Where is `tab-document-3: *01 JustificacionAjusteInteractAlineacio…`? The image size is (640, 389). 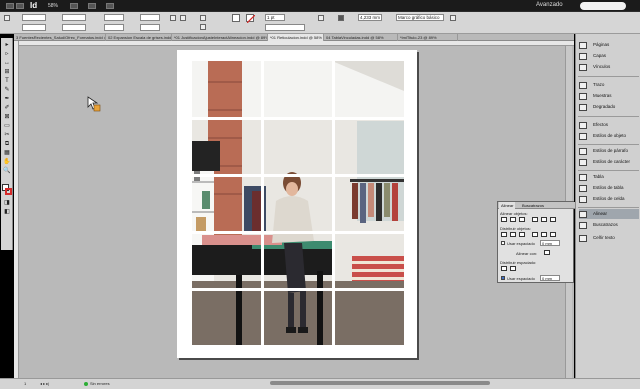 tab-document-3: *01 JustificacionAjusteInteractAlineacio… is located at coordinates (220, 37).